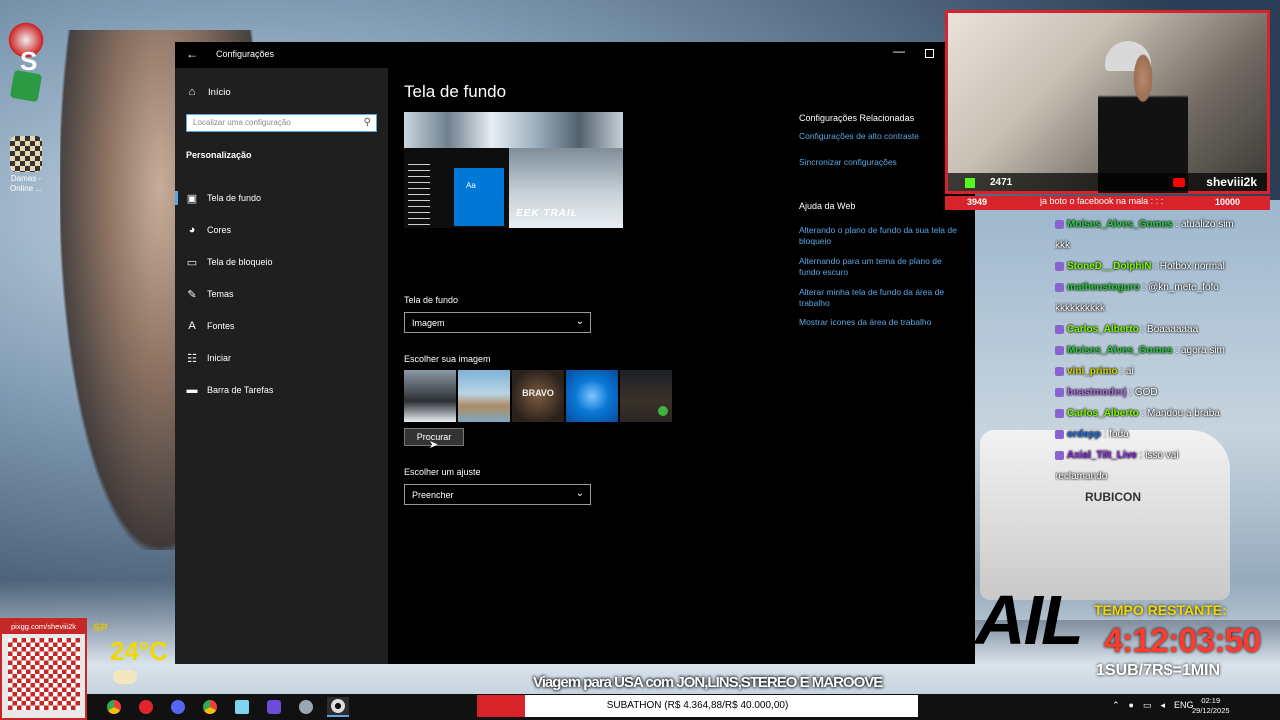 The height and width of the screenshot is (720, 1280). Describe the element at coordinates (26, 86) in the screenshot. I see `game-desktop-icon` at that location.